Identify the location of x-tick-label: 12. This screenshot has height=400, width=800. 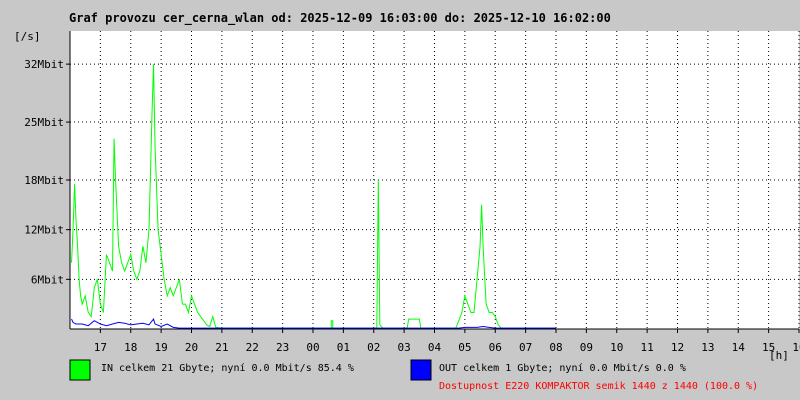
(677, 347).